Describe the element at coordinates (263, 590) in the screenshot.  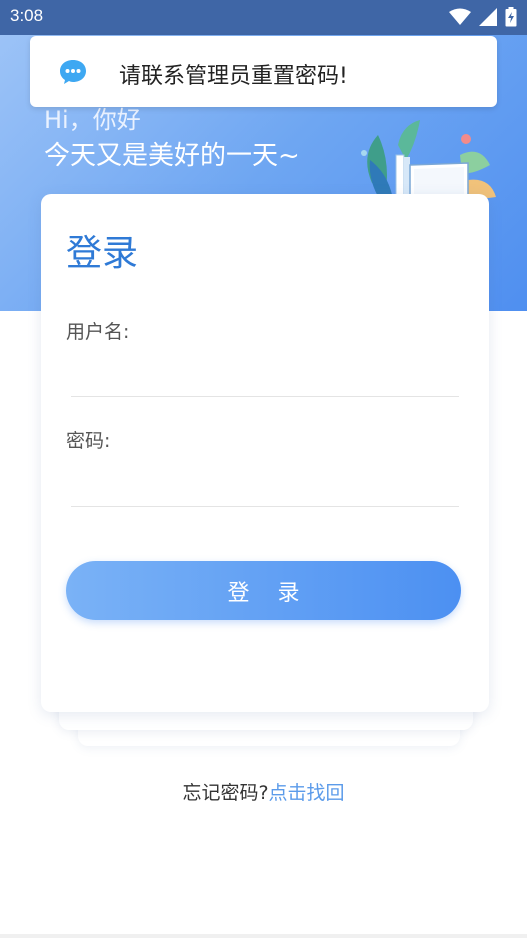
I see `login-button: 登录` at that location.